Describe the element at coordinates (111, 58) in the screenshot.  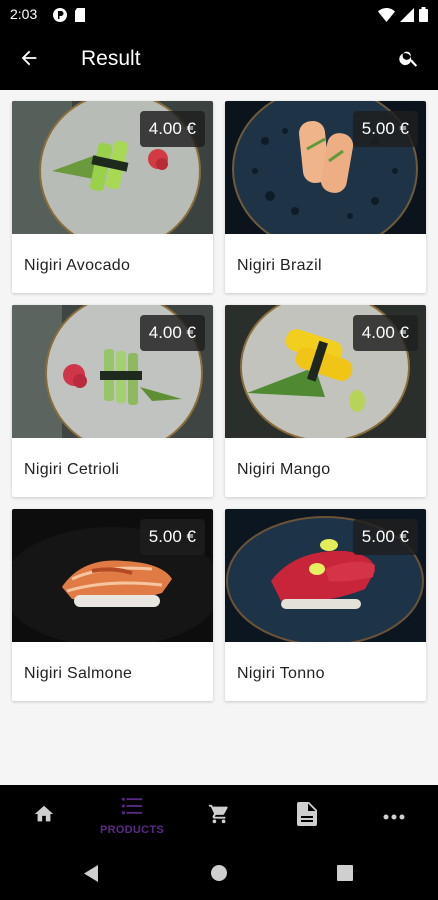
I see `page-title: Result` at that location.